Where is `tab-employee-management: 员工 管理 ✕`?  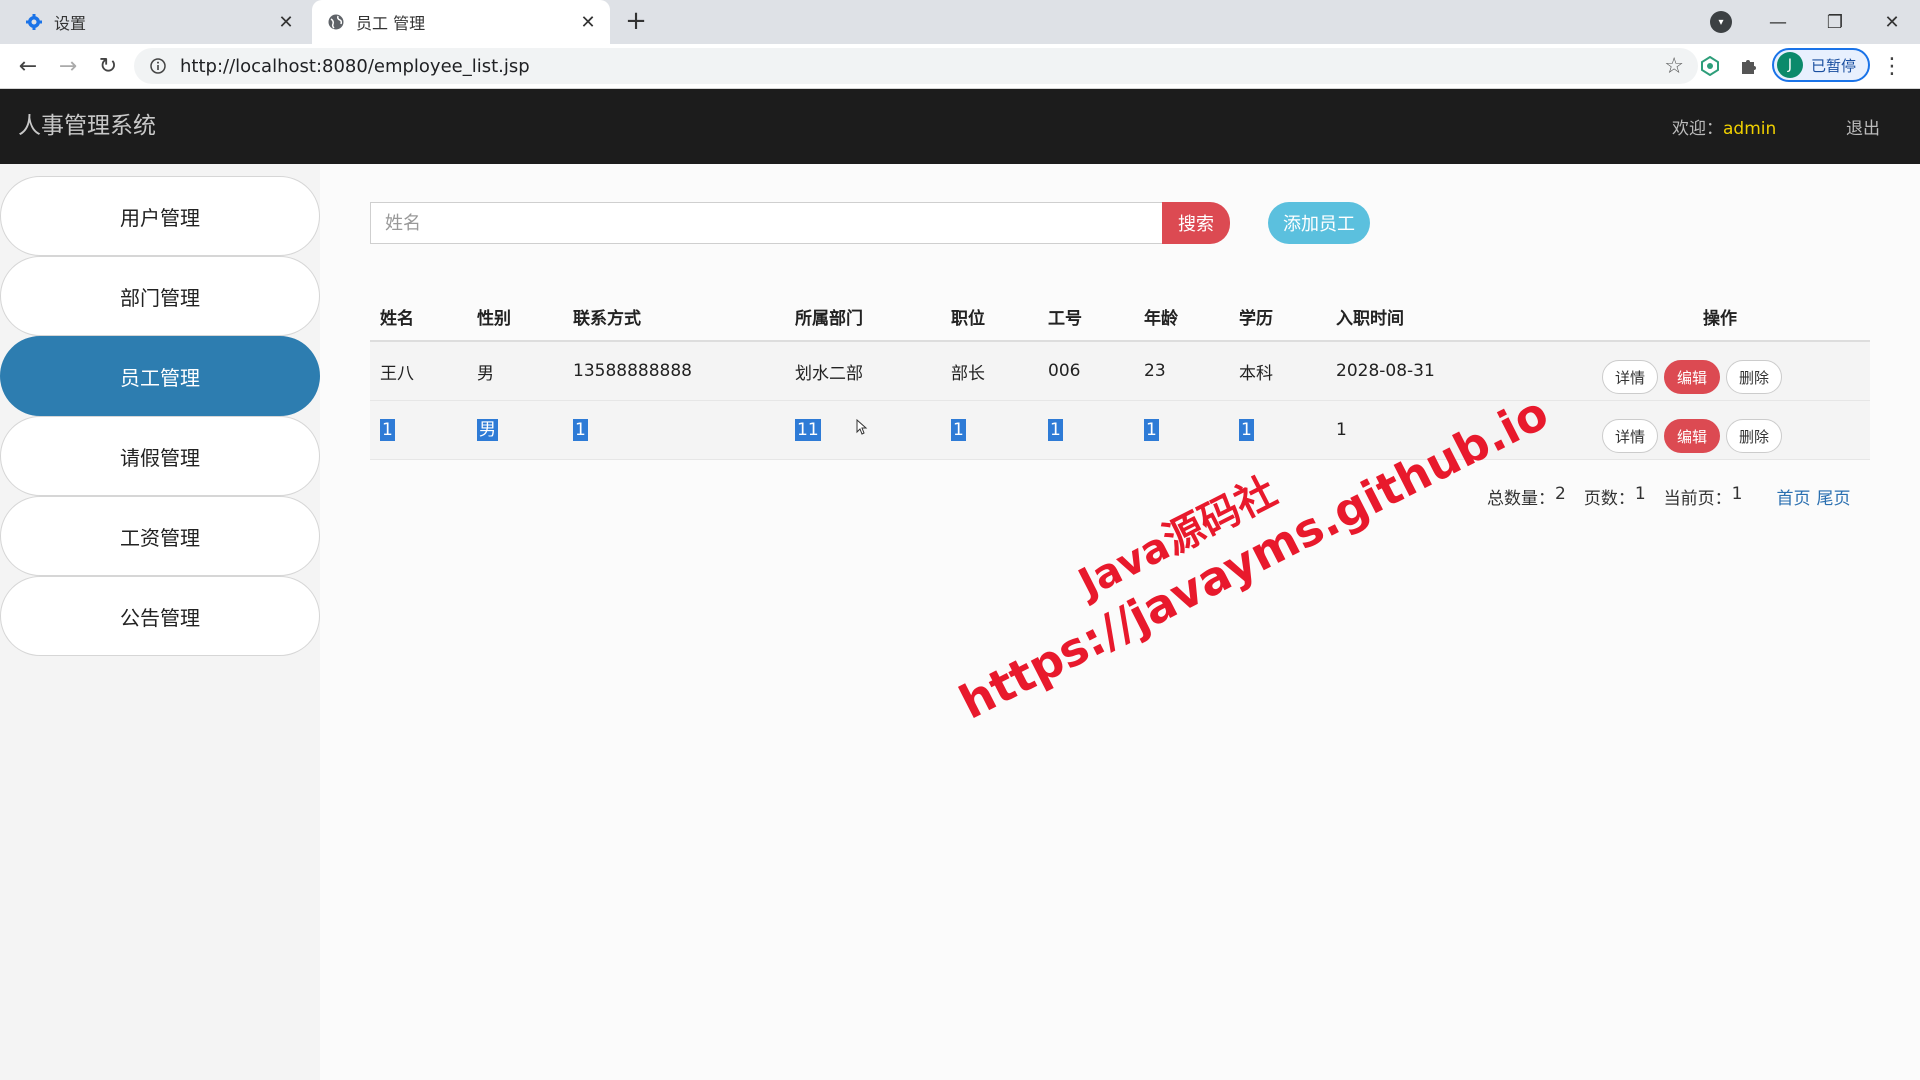 tab-employee-management: 员工 管理 ✕ is located at coordinates (461, 22).